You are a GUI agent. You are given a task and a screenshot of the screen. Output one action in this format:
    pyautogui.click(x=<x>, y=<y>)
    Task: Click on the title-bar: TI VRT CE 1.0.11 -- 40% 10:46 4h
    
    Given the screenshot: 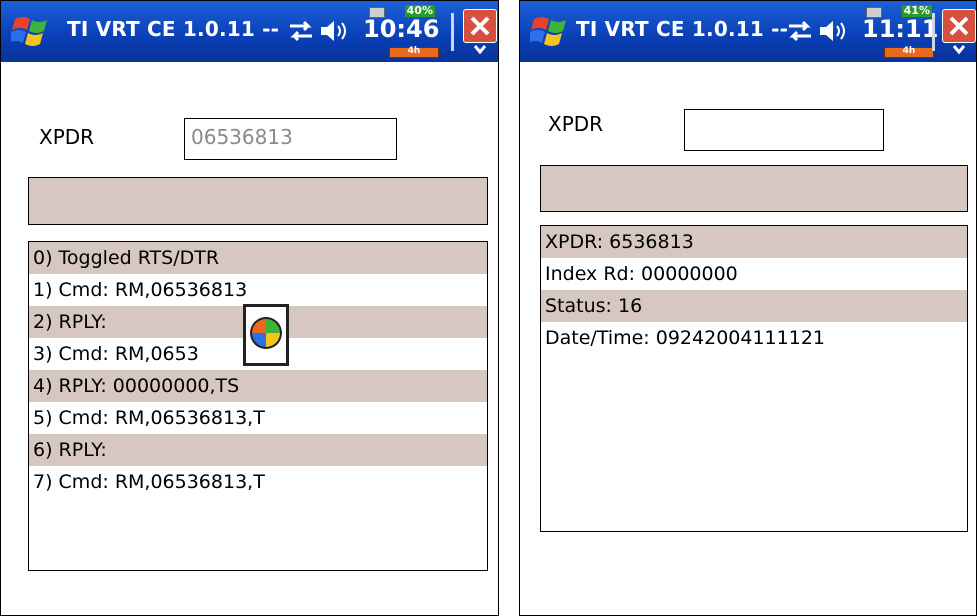 What is the action you would take?
    pyautogui.click(x=249, y=31)
    